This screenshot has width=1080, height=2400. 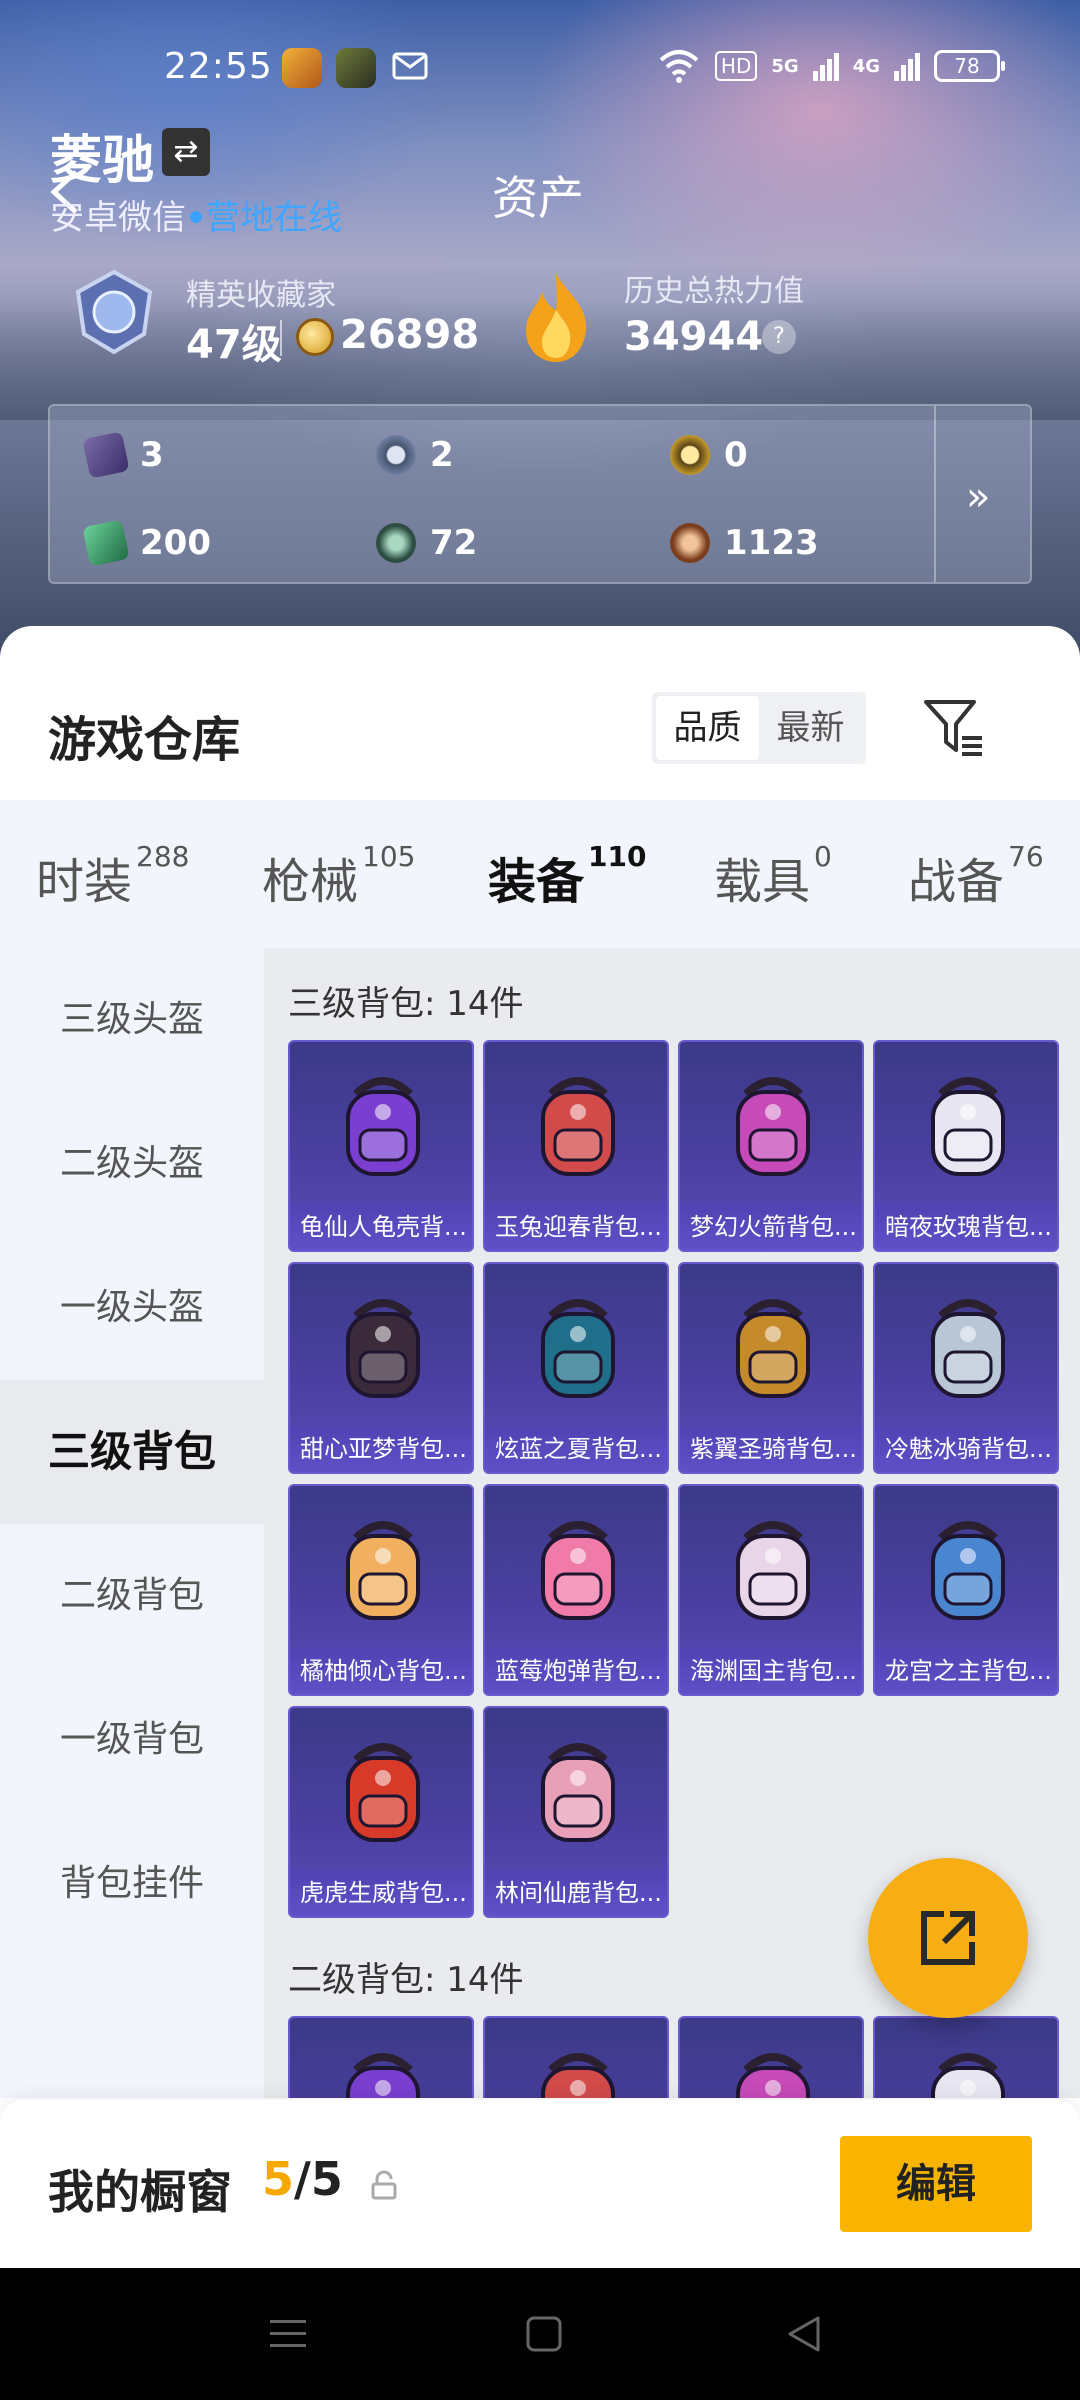 What do you see at coordinates (106, 543) in the screenshot?
I see `green-ticket-icon` at bounding box center [106, 543].